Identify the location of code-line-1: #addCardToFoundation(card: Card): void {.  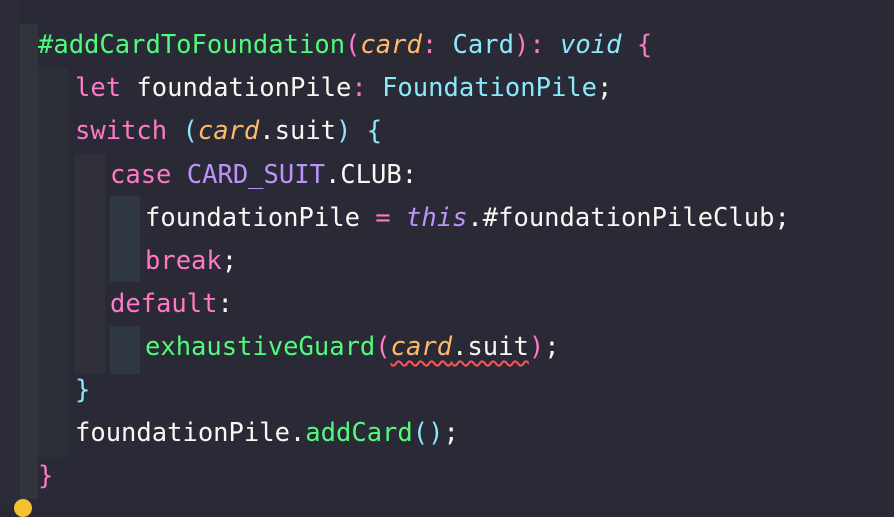
(345, 45).